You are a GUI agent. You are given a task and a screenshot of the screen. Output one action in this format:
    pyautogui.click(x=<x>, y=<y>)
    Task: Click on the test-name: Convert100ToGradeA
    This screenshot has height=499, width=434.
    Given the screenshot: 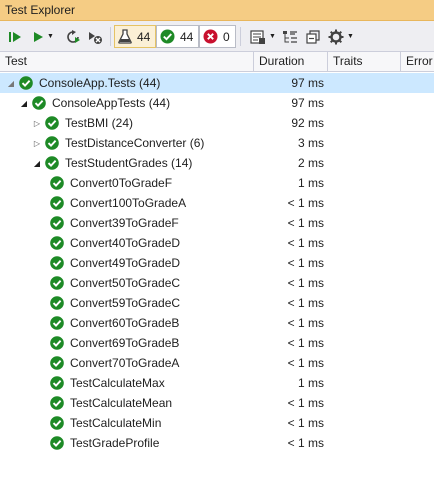 What is the action you would take?
    pyautogui.click(x=128, y=203)
    